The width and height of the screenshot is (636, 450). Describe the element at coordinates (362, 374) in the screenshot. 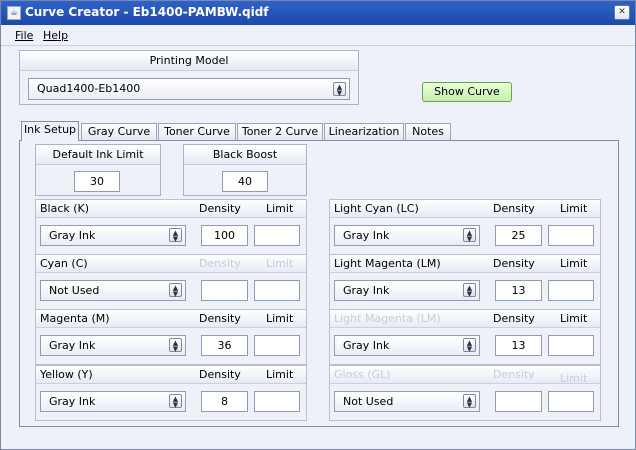

I see `ink-name: Gloss (GL)` at that location.